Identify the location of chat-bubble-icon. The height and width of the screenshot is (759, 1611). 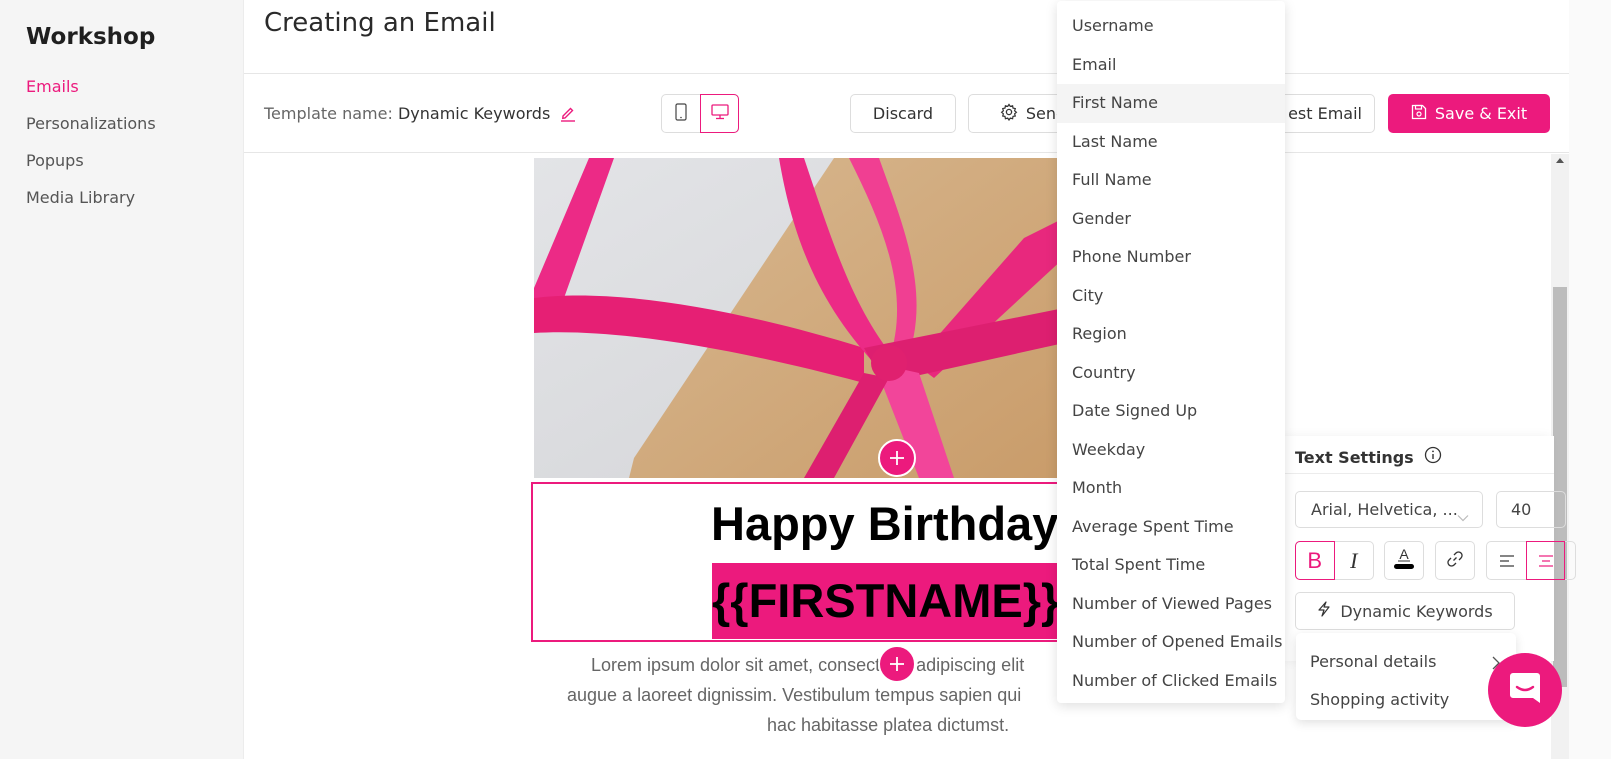
(1525, 690).